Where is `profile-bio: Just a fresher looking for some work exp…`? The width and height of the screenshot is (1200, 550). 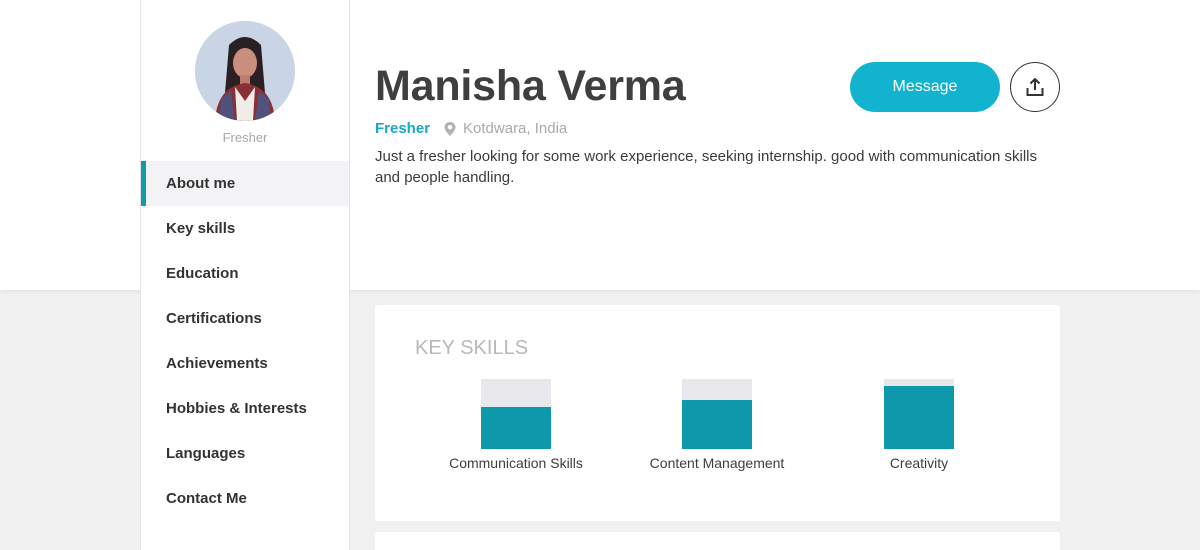 profile-bio: Just a fresher looking for some work exp… is located at coordinates (706, 167).